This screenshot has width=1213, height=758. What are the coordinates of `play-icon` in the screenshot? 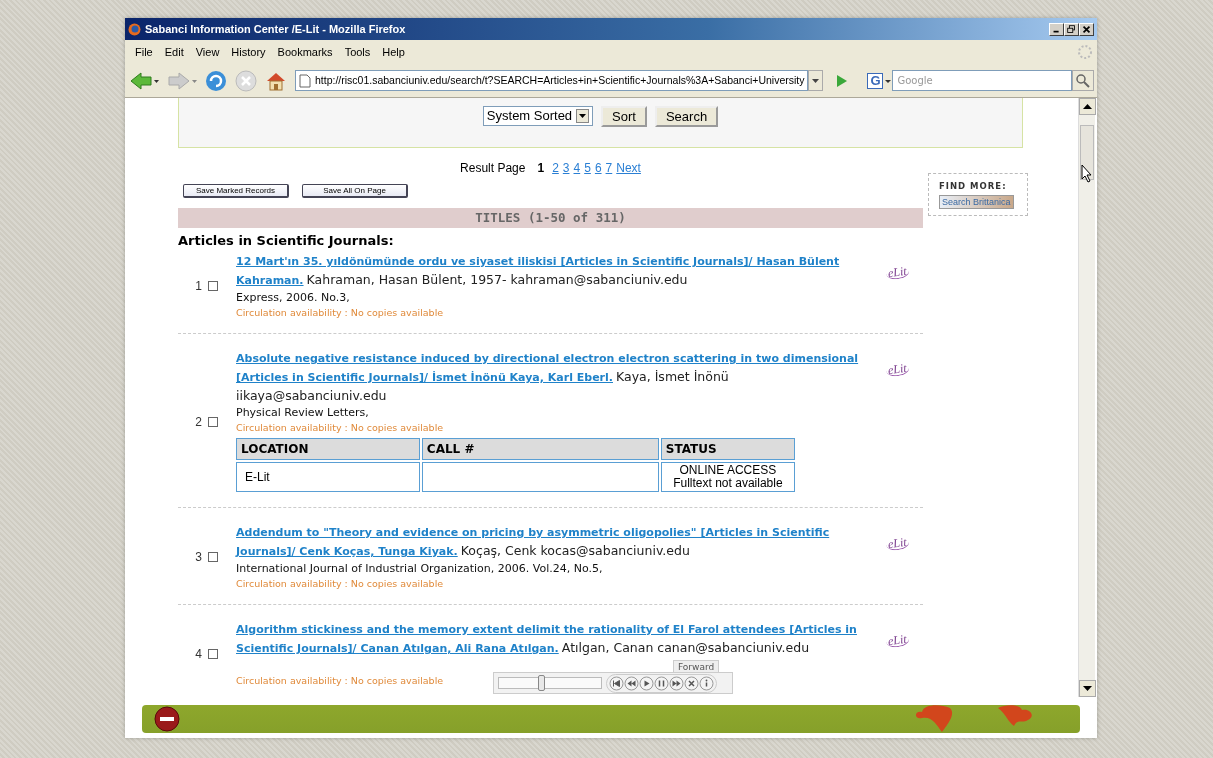 It's located at (646, 683).